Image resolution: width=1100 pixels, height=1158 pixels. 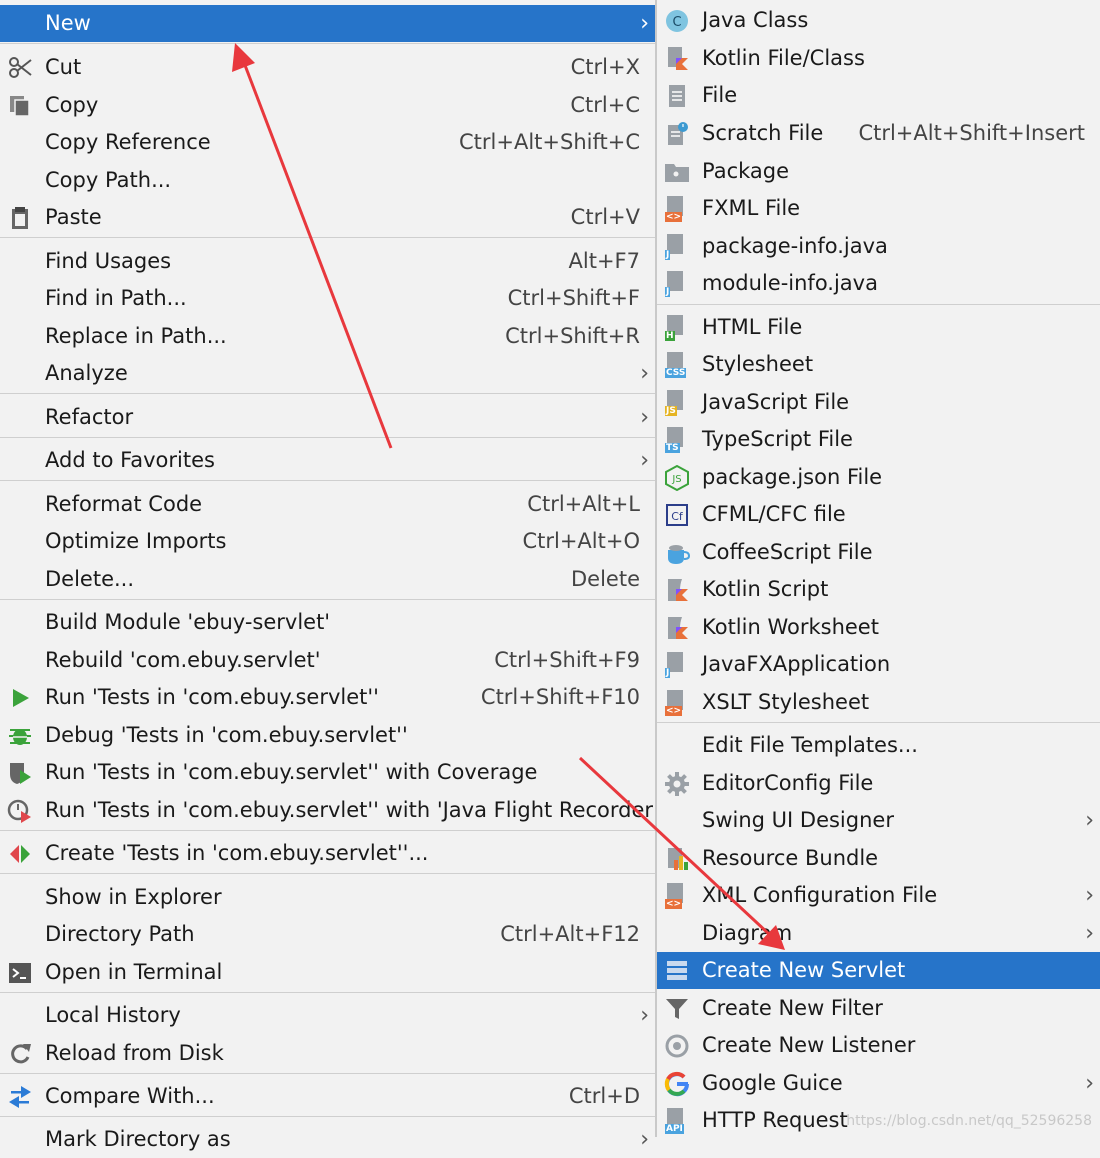 I want to click on submenu-item-package-info: J package-info.java, so click(x=878, y=246).